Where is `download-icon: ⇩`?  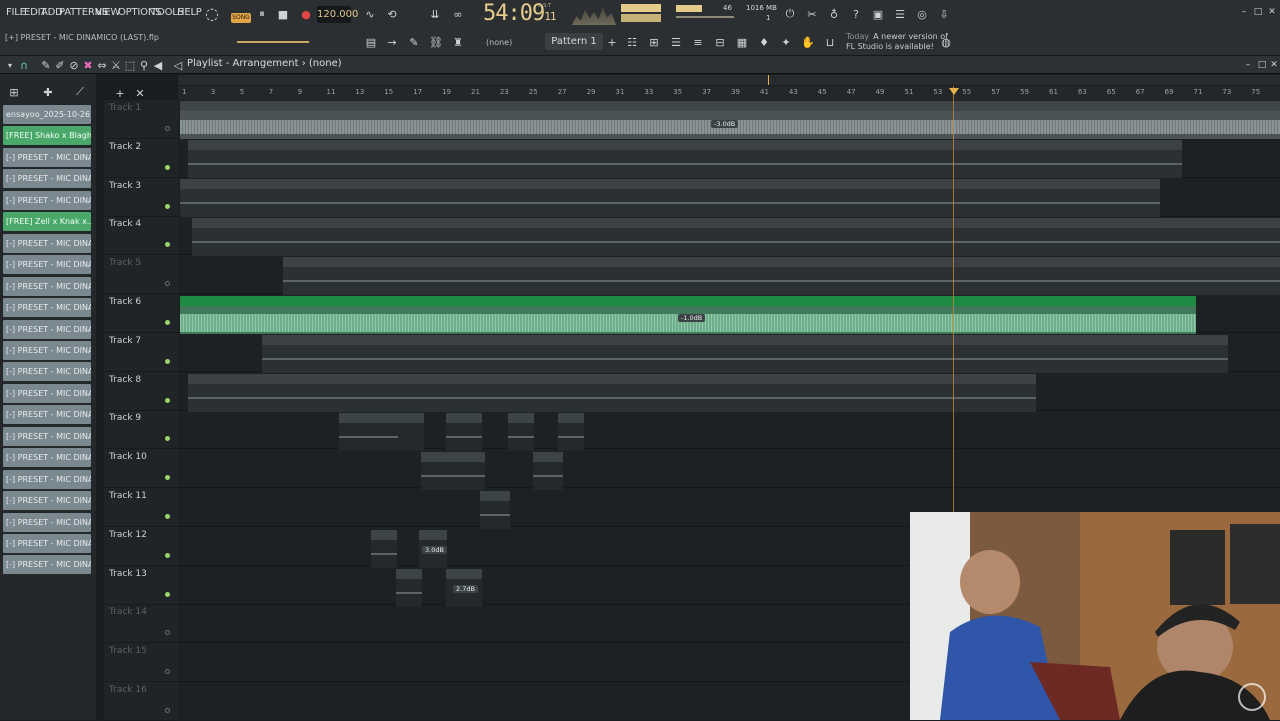
download-icon: ⇩ is located at coordinates (944, 14).